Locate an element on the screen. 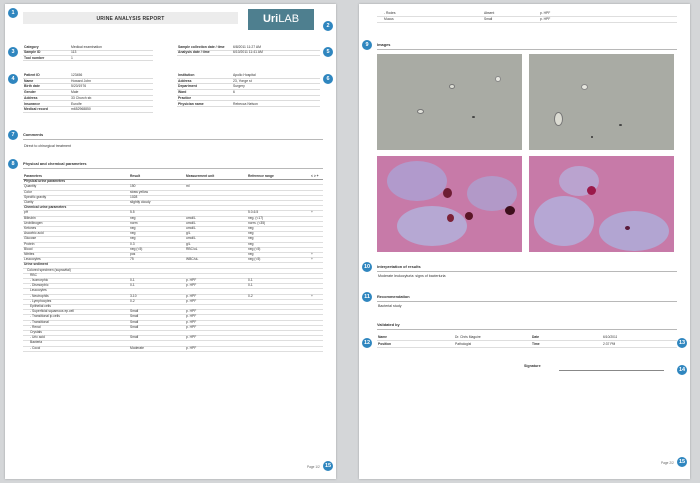 This screenshot has width=700, height=483. recommendation-title: Recommendation is located at coordinates (393, 296).